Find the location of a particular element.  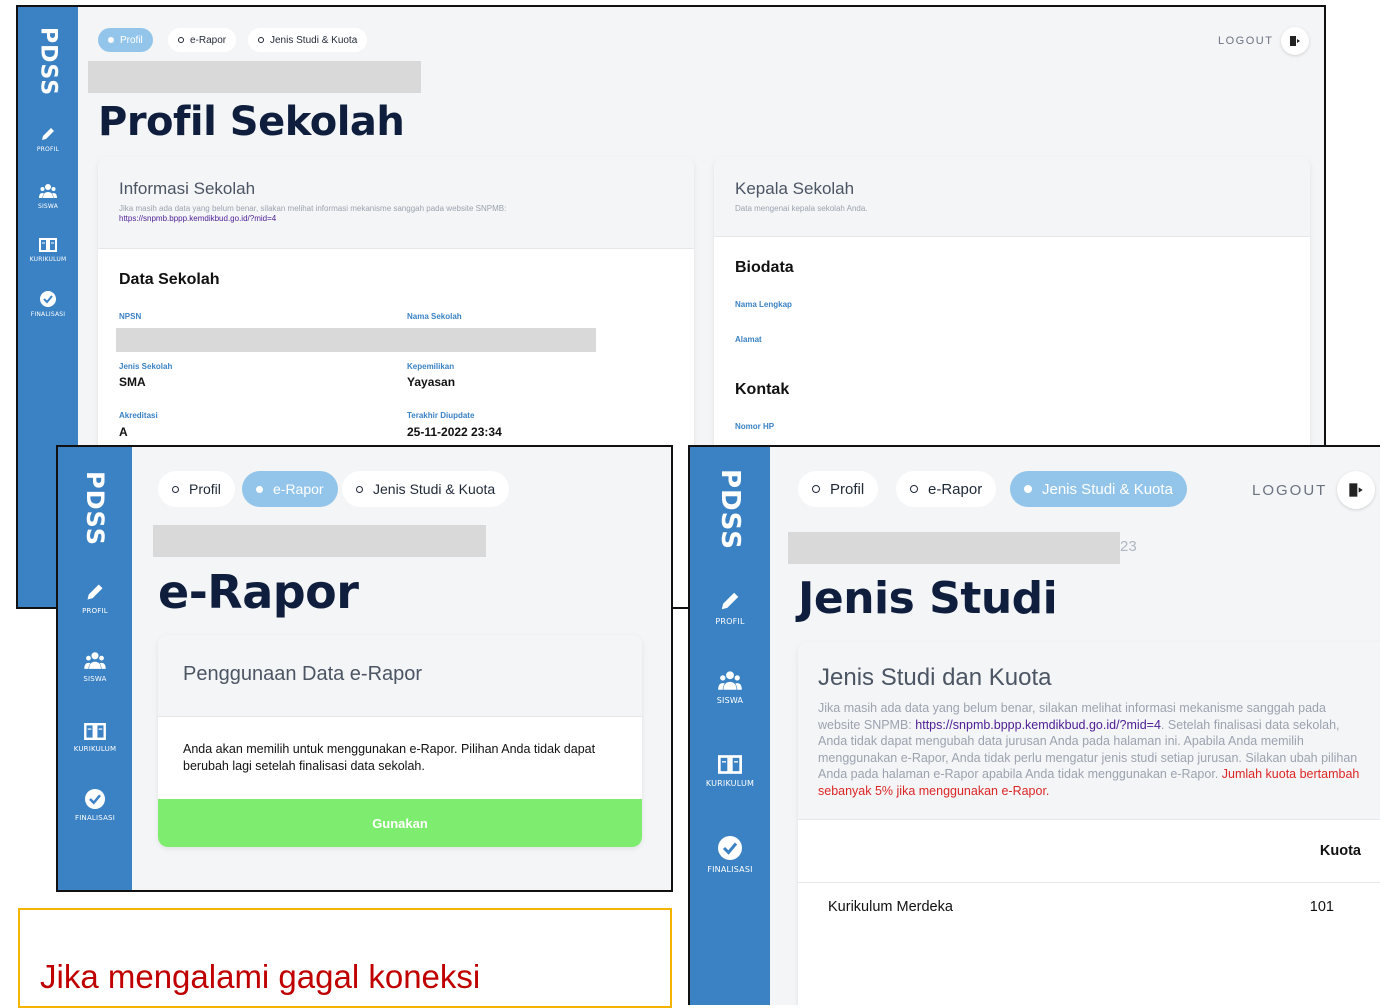

logout-label: LOGOUT is located at coordinates (1290, 490).